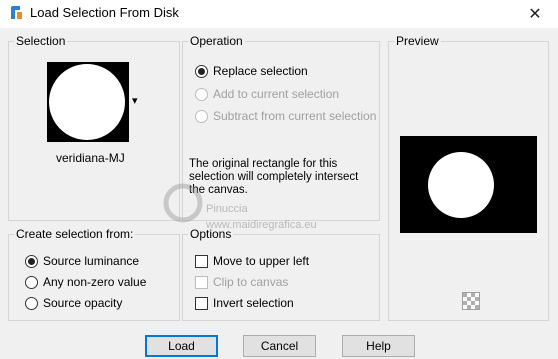 The height and width of the screenshot is (359, 558). Describe the element at coordinates (82, 261) in the screenshot. I see `radio-source-luminance: Source luminance` at that location.